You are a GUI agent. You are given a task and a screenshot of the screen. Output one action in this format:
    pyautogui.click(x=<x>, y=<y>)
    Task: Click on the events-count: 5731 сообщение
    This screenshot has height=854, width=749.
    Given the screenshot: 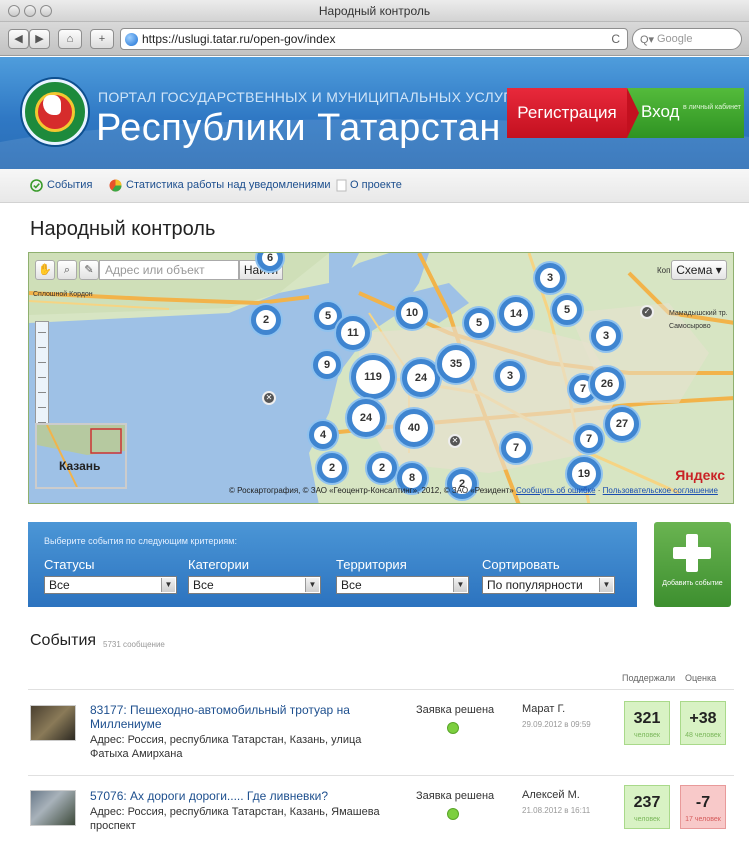 What is the action you would take?
    pyautogui.click(x=134, y=644)
    